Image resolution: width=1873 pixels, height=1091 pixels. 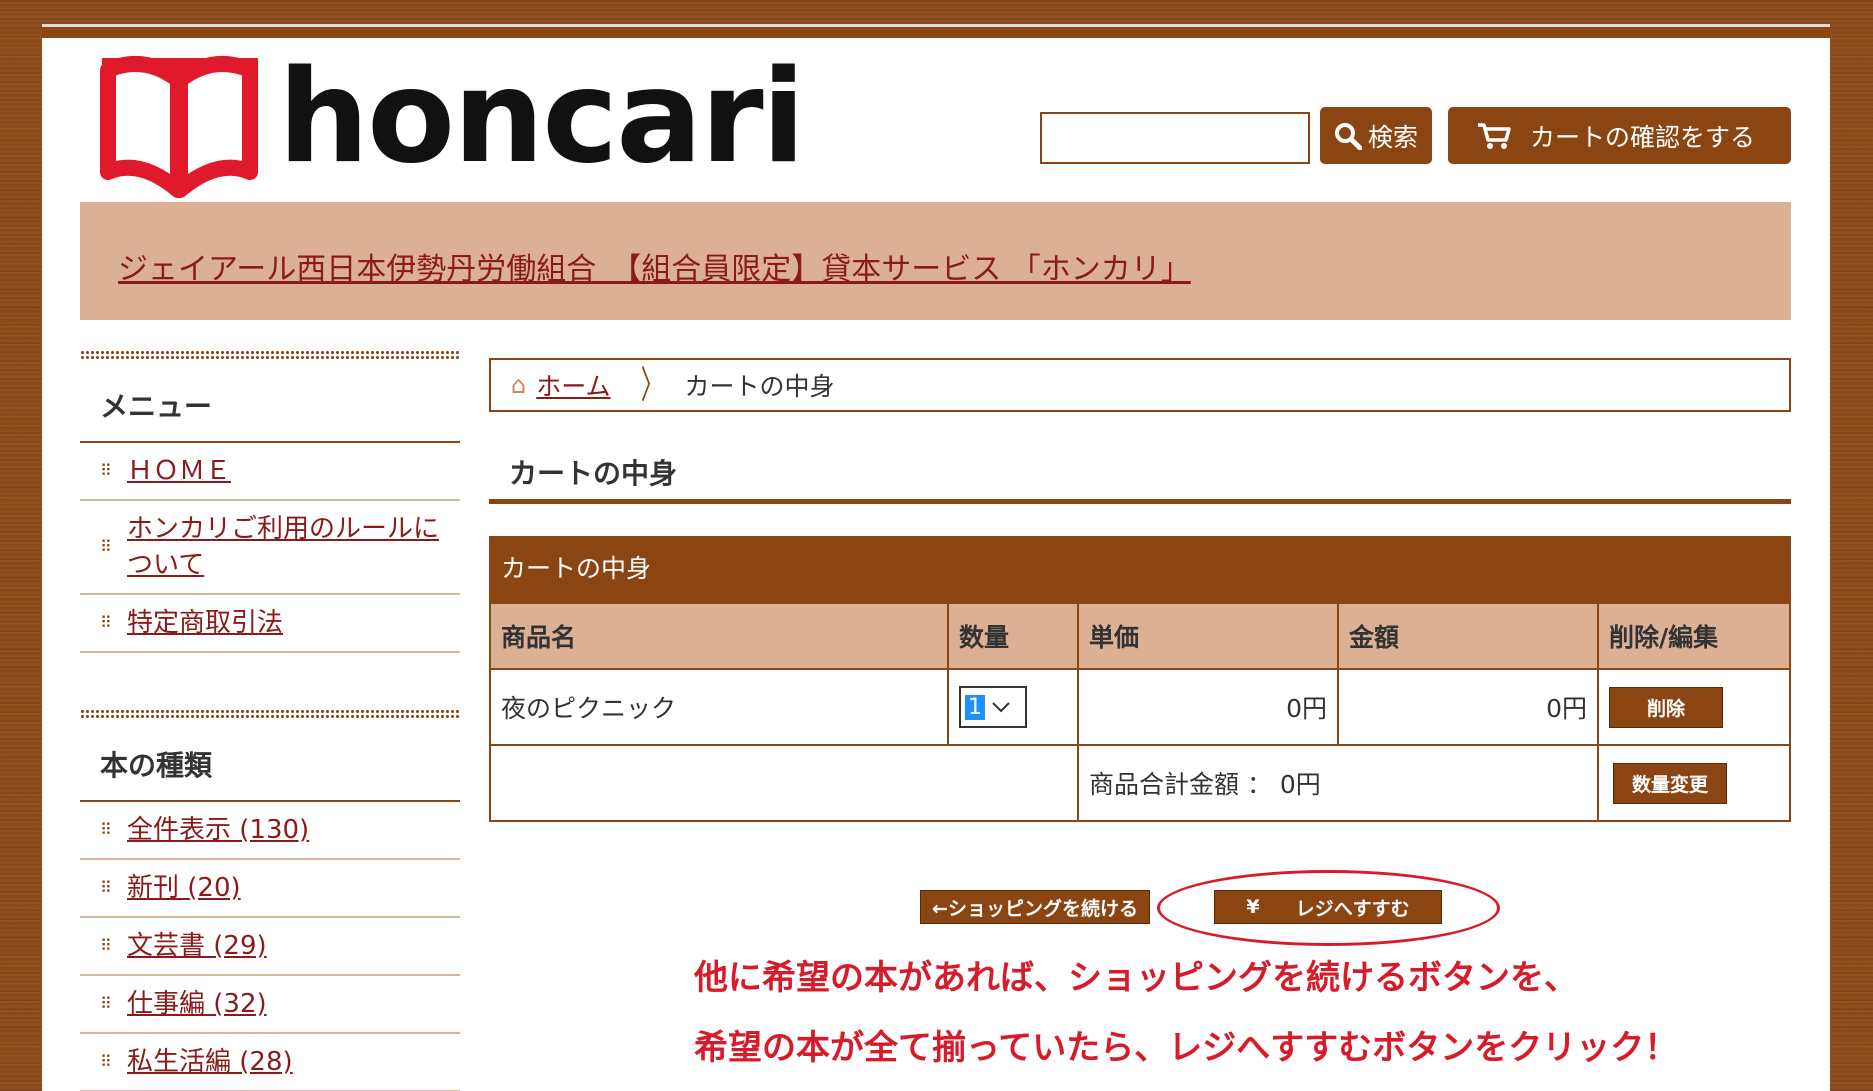 What do you see at coordinates (270, 1005) in the screenshot?
I see `sidebar-item-work: ⠿ 仕事編 (32)` at bounding box center [270, 1005].